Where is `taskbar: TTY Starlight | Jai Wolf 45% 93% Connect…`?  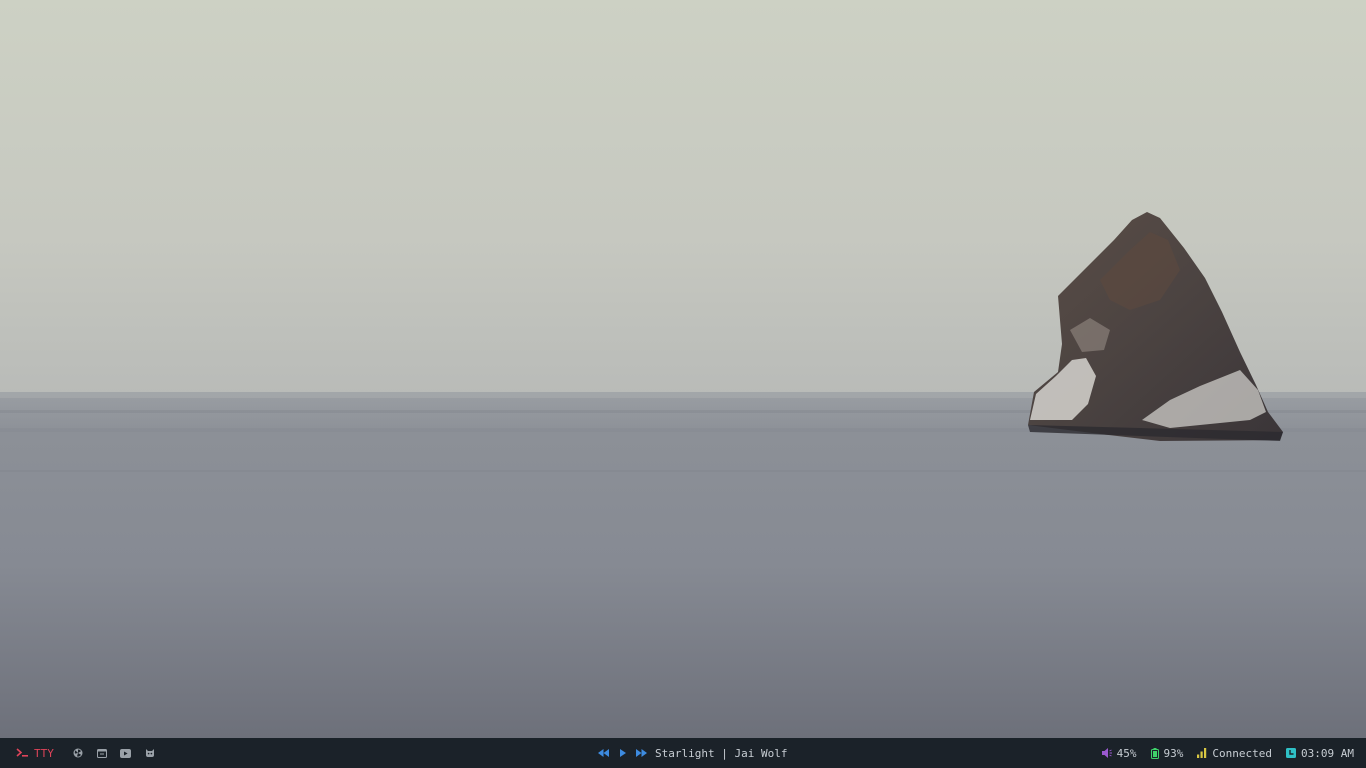
taskbar: TTY Starlight | Jai Wolf 45% 93% Connect… is located at coordinates (683, 753).